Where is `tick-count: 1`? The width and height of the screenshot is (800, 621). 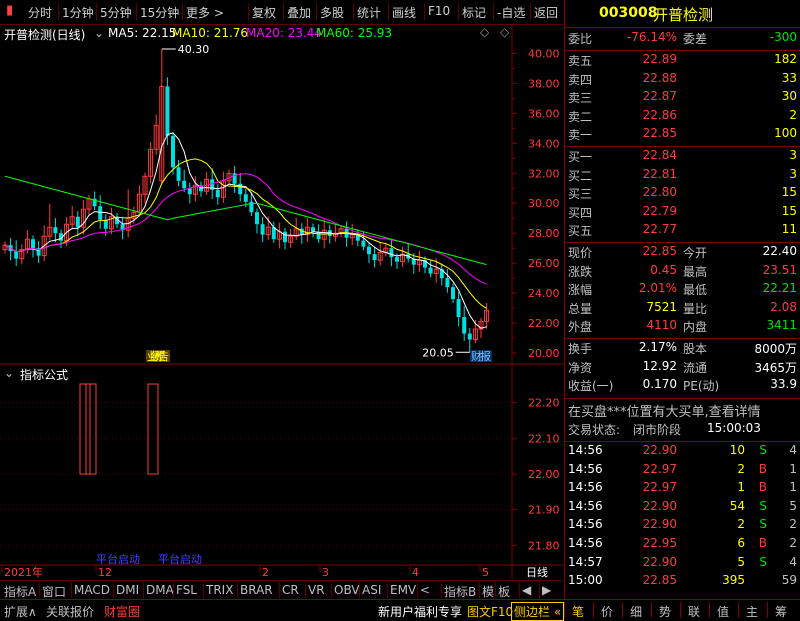
tick-count: 1 is located at coordinates (793, 468).